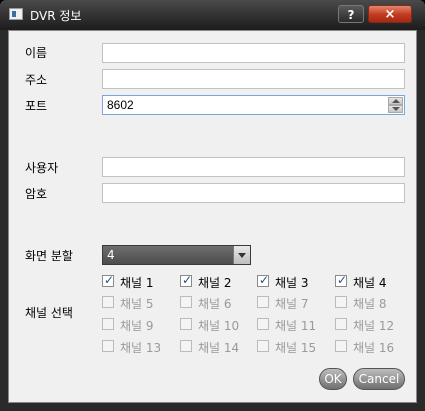  What do you see at coordinates (137, 304) in the screenshot?
I see `channel-label: 채널 5` at bounding box center [137, 304].